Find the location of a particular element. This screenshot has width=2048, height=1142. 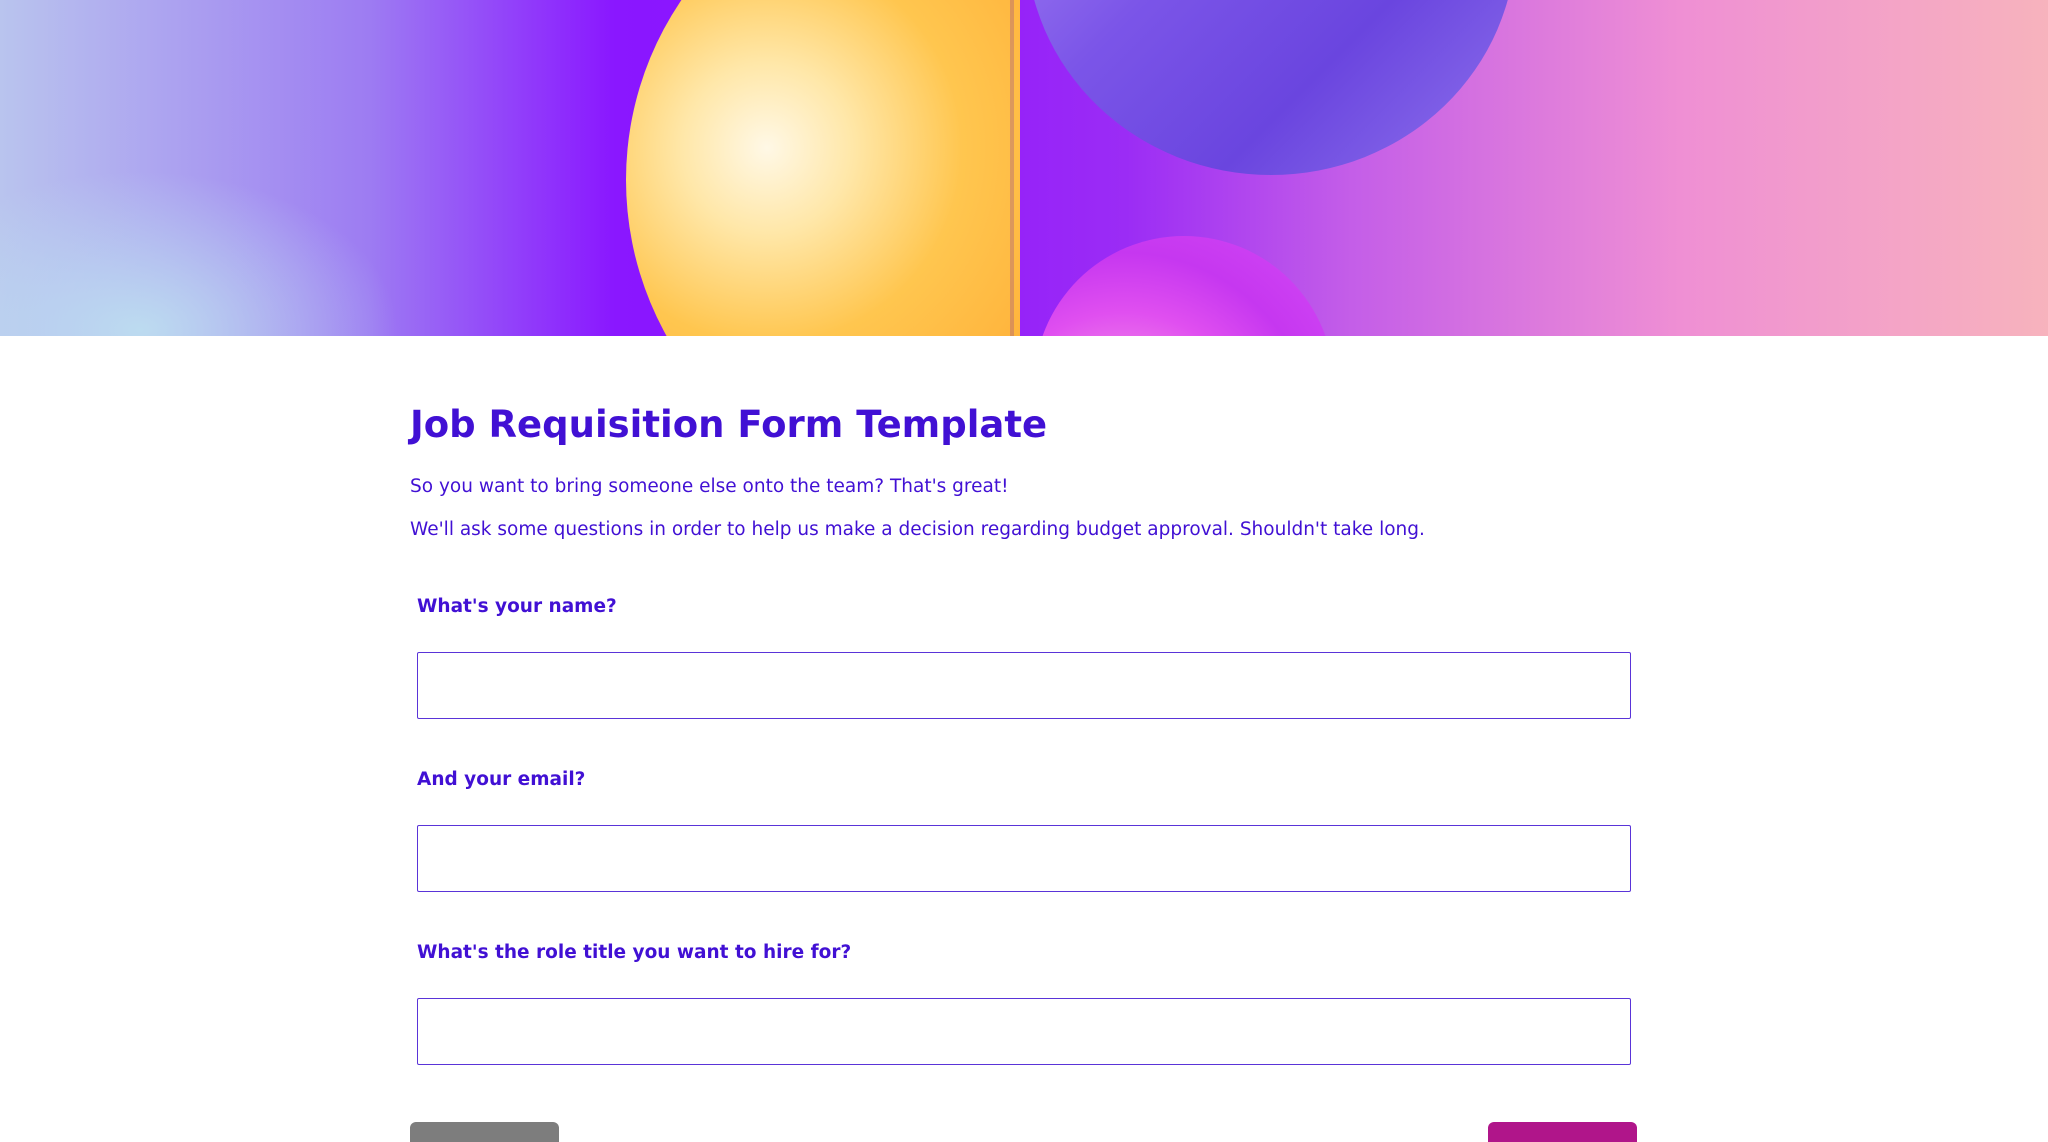

name-question-label: What's your name? is located at coordinates (517, 606).